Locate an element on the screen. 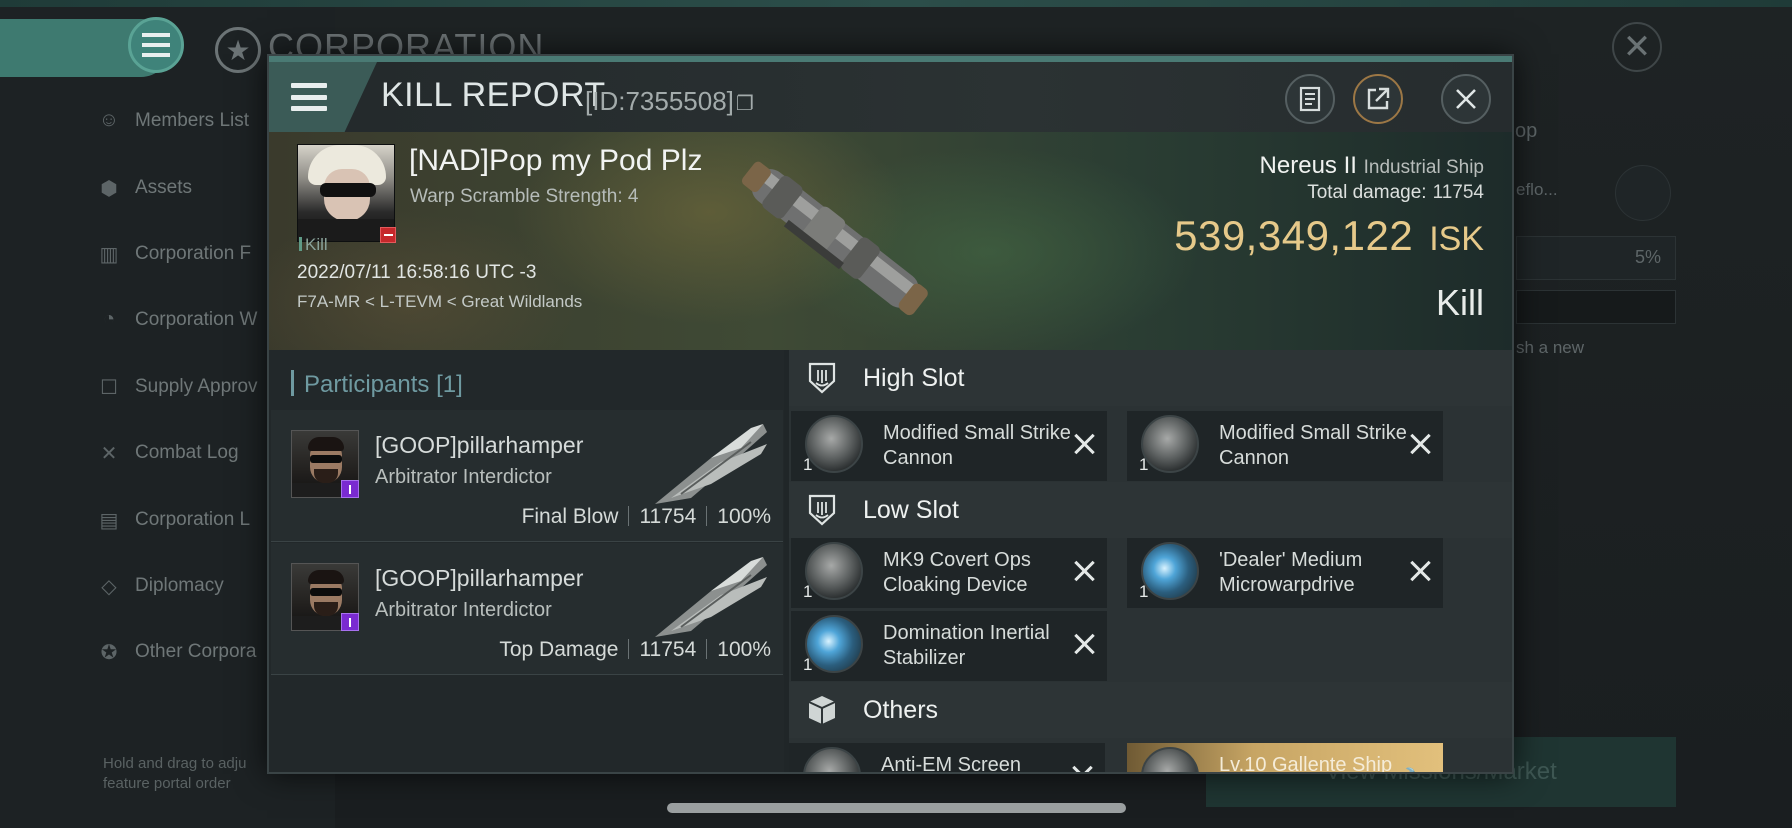 This screenshot has width=1792, height=828. victim-ship-name: Nereus II Industrial Ship is located at coordinates (1372, 166).